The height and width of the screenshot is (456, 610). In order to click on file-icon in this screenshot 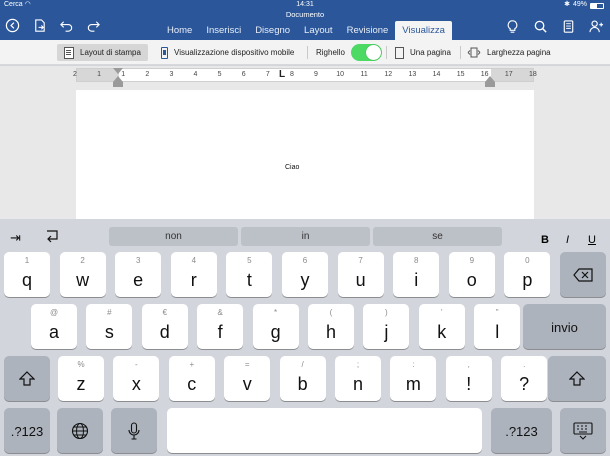, I will do `click(39, 25)`.